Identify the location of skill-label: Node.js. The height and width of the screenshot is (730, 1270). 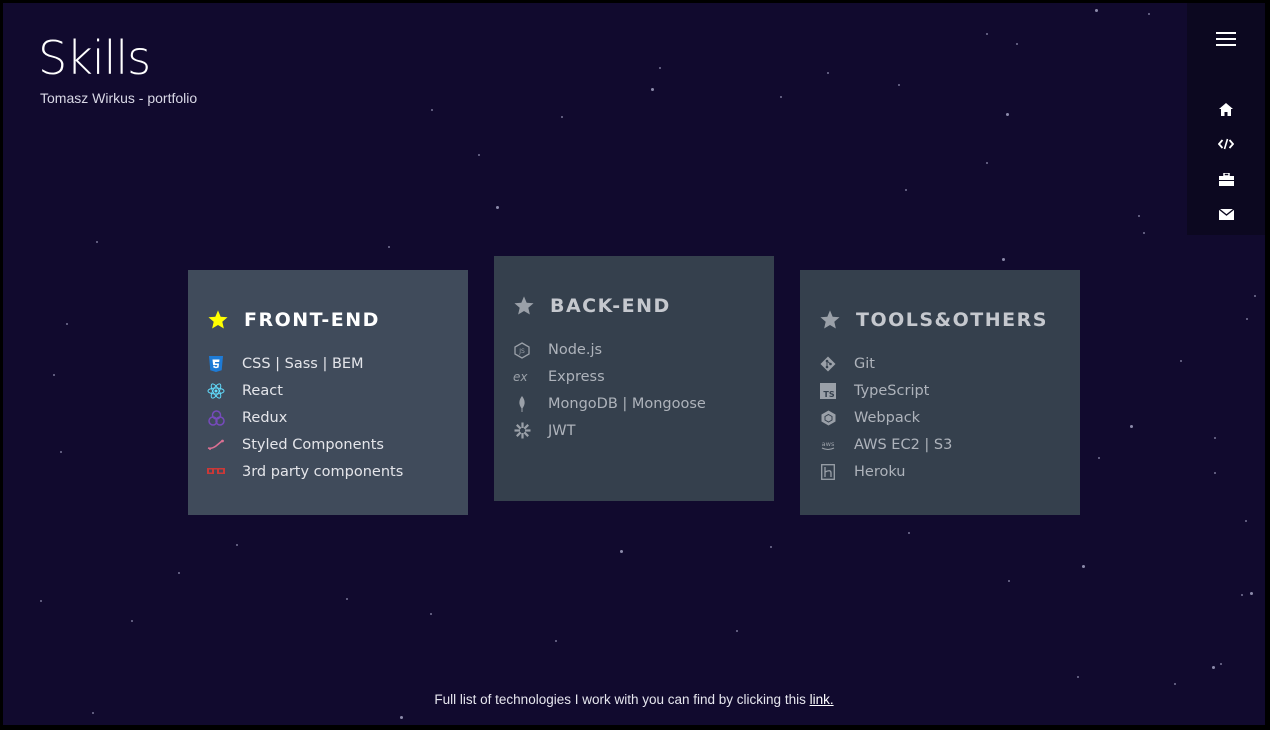
(575, 350).